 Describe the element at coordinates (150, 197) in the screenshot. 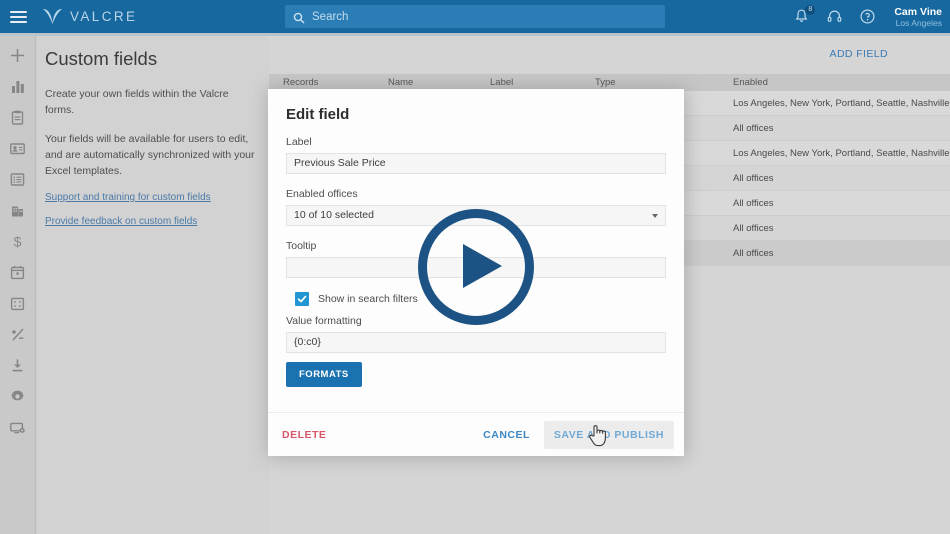

I see `support-training-link: Support and training for custom fields` at that location.